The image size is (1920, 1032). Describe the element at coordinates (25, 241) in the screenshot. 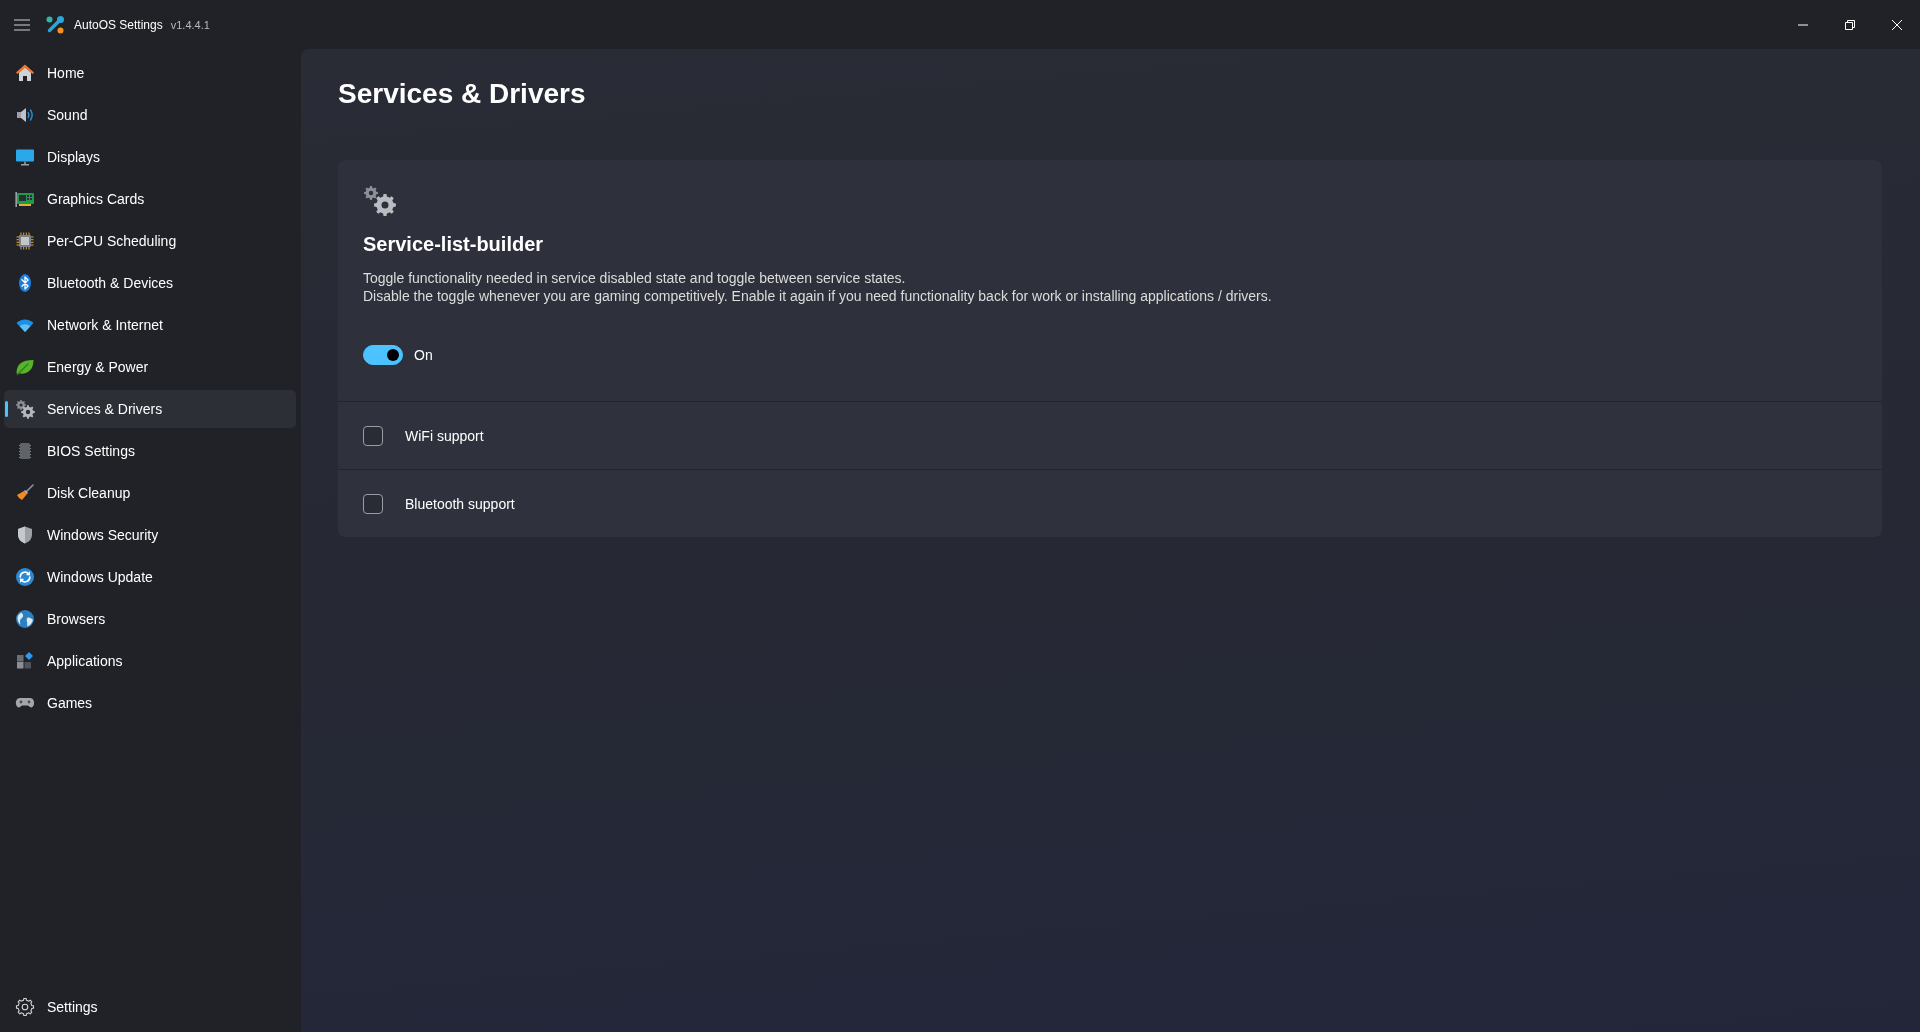

I see `chip-icon` at that location.